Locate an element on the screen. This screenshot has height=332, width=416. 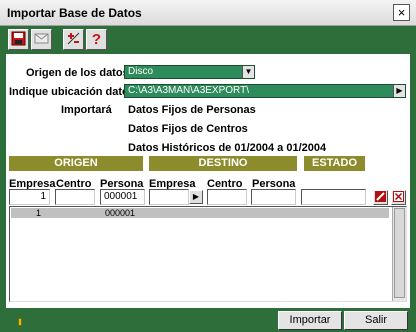
importara-label: Importará is located at coordinates (86, 110).